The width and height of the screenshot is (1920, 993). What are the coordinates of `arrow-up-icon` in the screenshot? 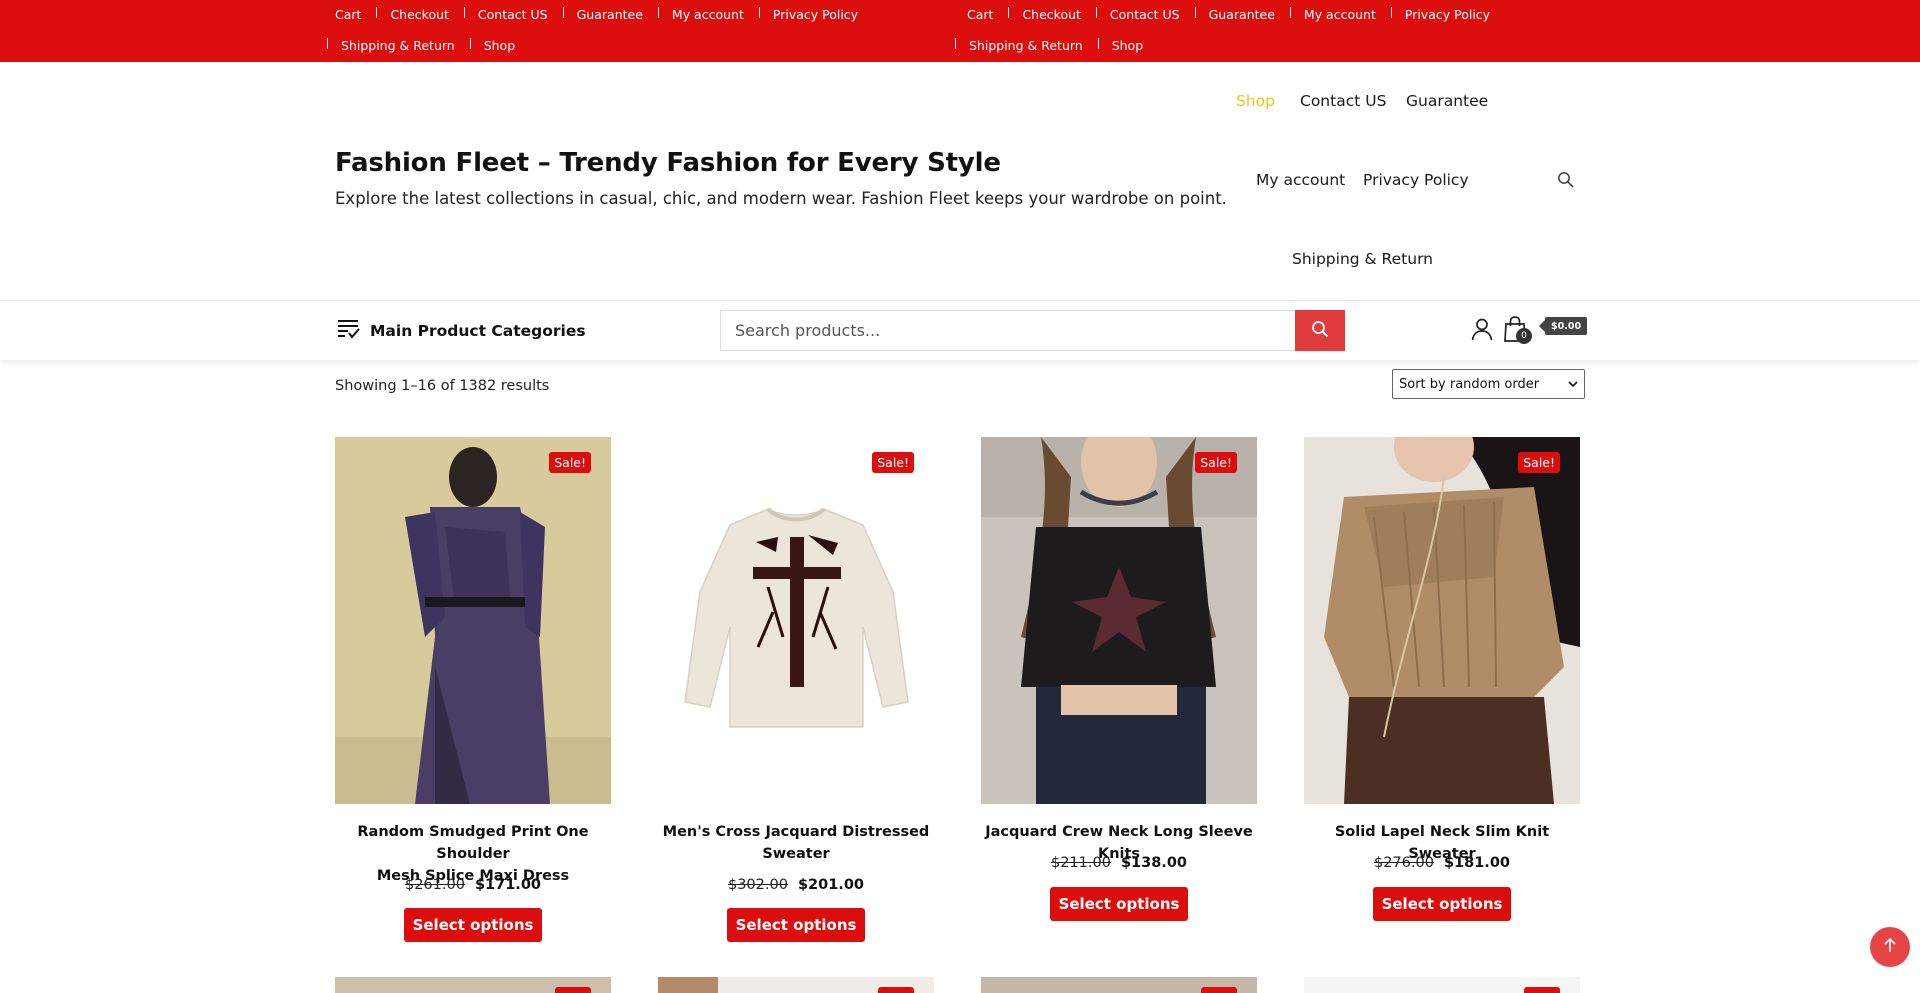 It's located at (1890, 947).